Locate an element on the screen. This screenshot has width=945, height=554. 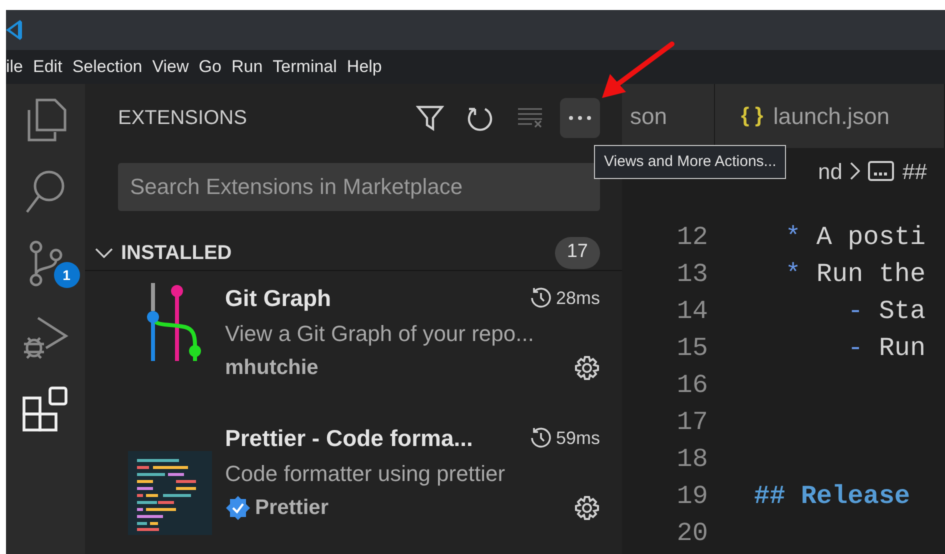
menu-item: ile is located at coordinates (15, 67).